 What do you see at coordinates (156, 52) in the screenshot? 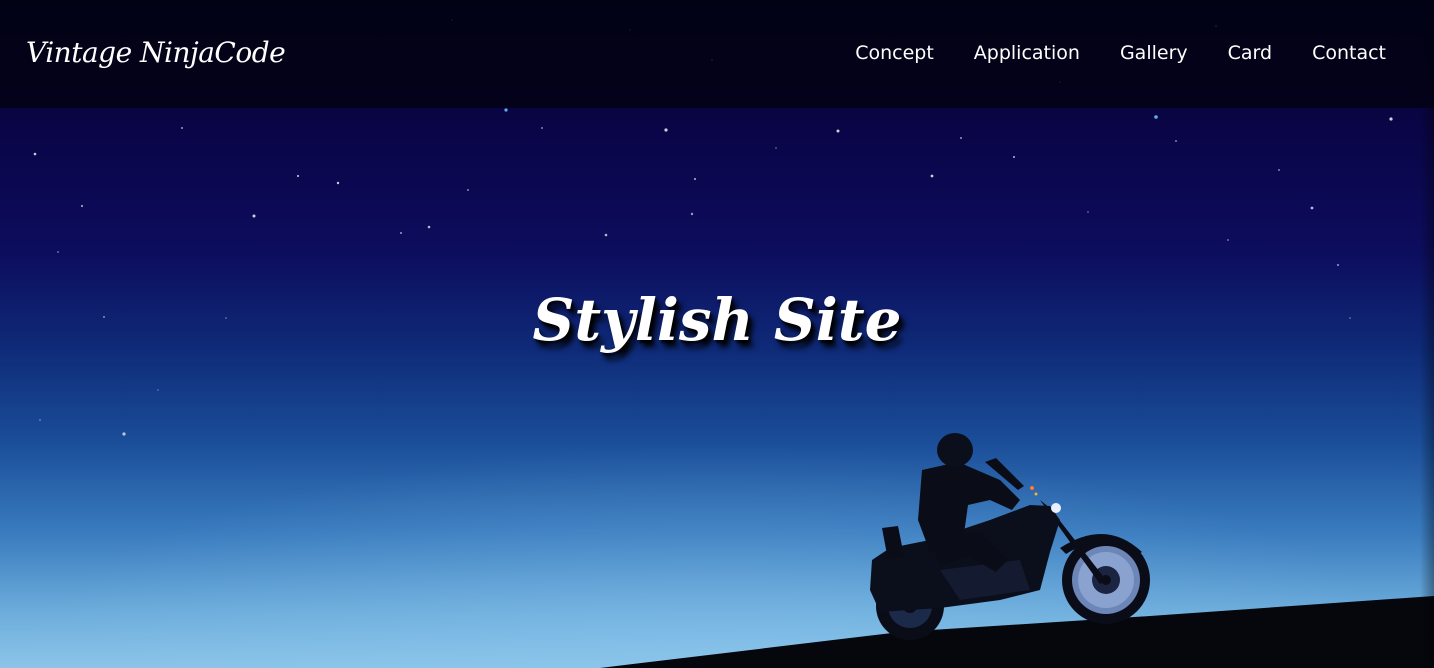
I see `site-logo: Vintage NinjaCode` at bounding box center [156, 52].